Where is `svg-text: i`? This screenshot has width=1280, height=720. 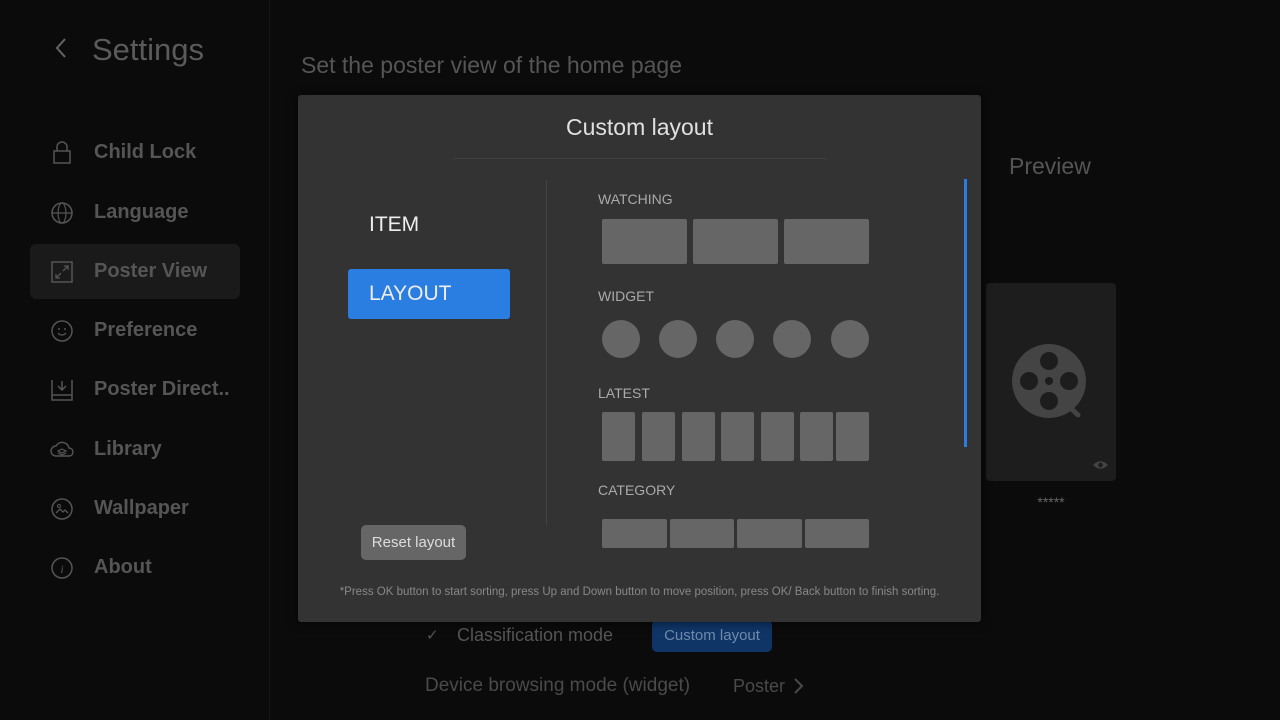
svg-text: i is located at coordinates (61, 569).